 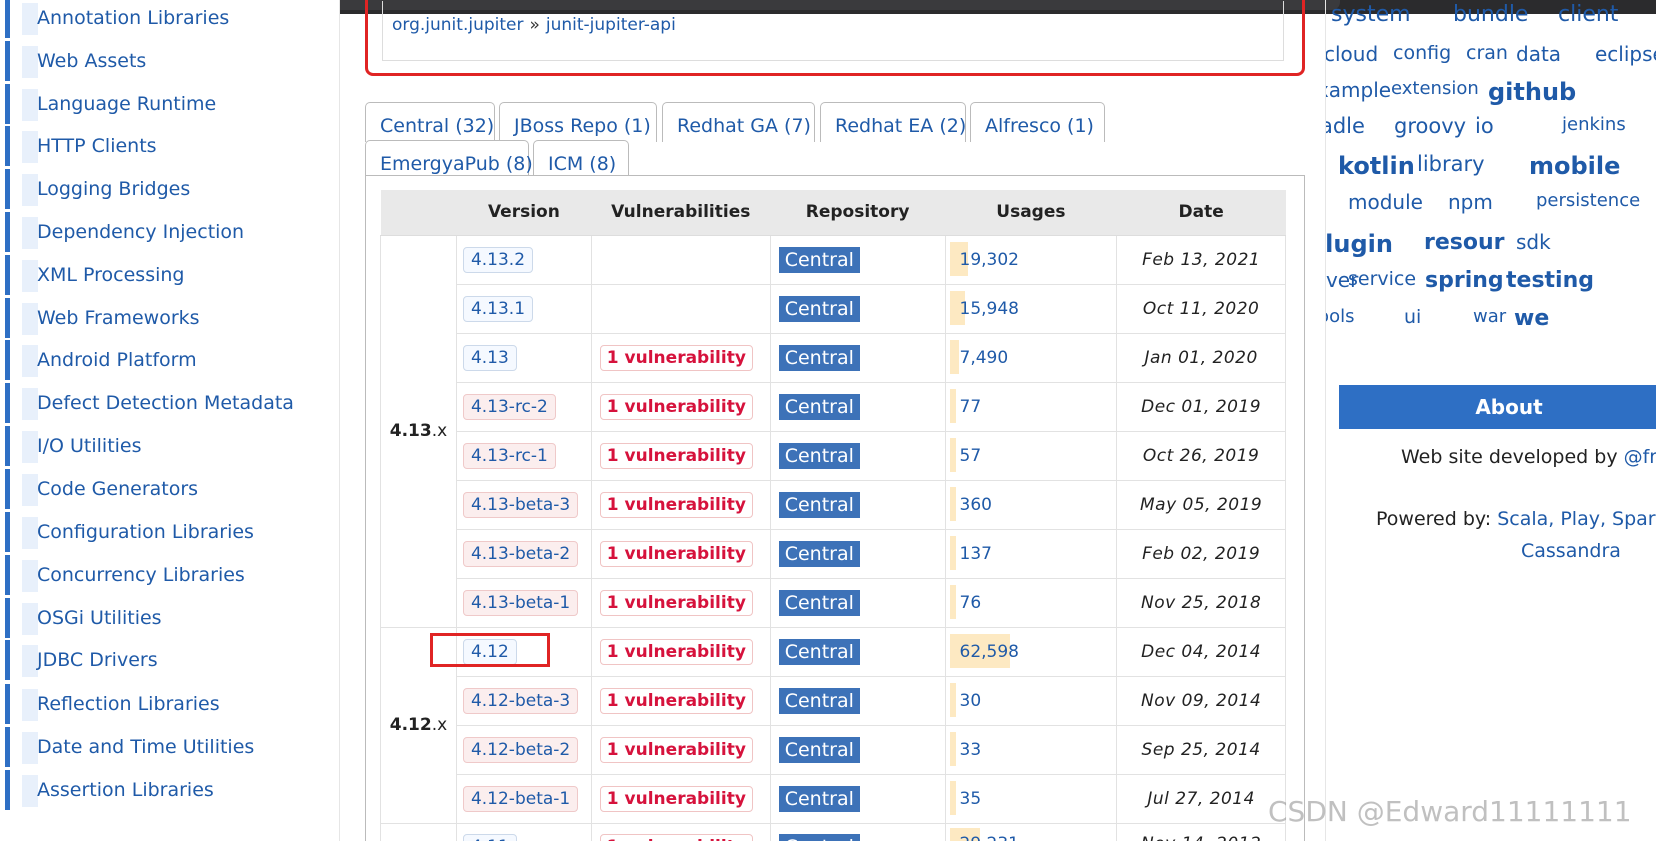 I want to click on tag-cloud-link: plugin, so click(x=1359, y=244).